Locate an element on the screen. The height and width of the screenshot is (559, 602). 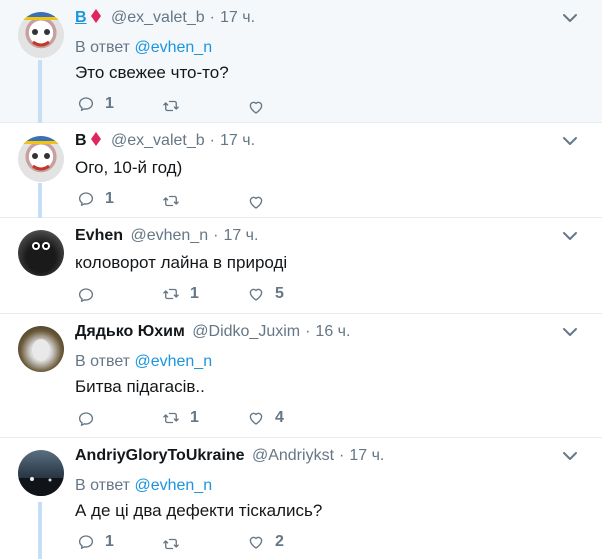
avatar-landscape-image is located at coordinates (41, 486).